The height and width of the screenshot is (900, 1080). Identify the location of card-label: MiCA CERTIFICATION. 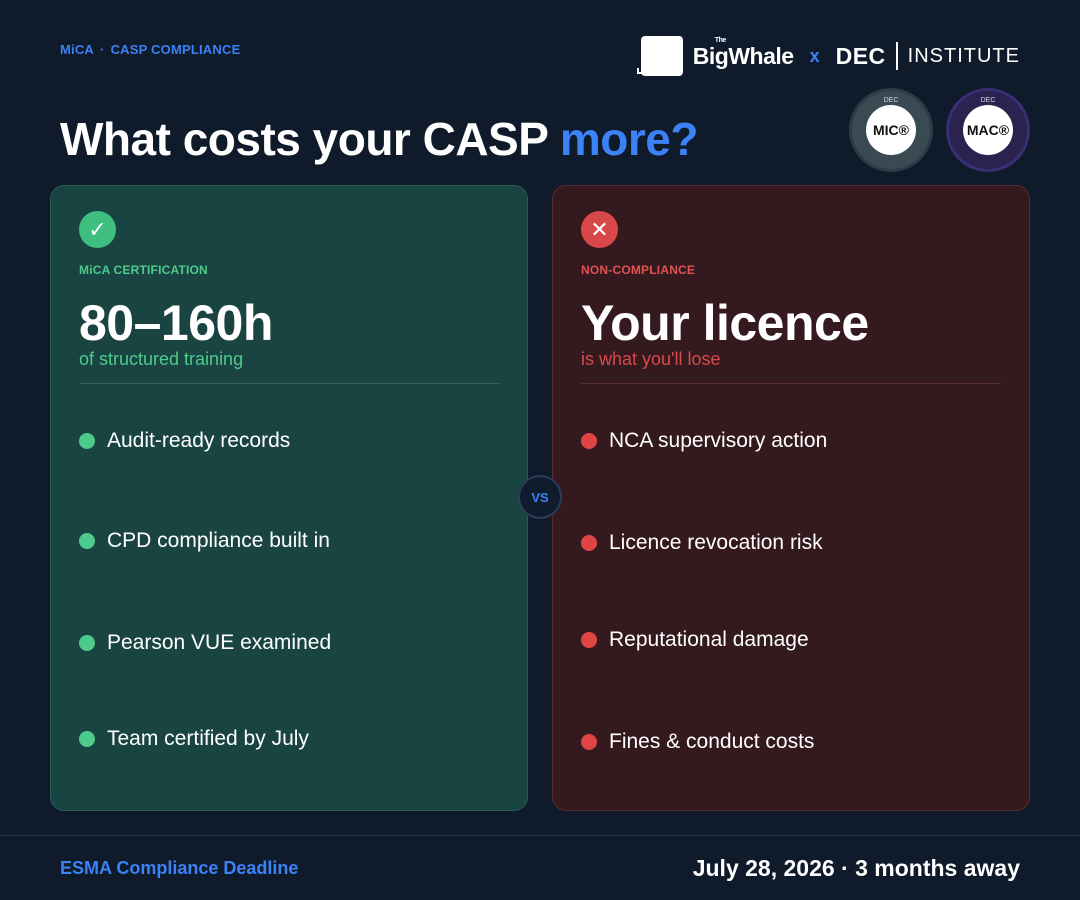
(143, 270).